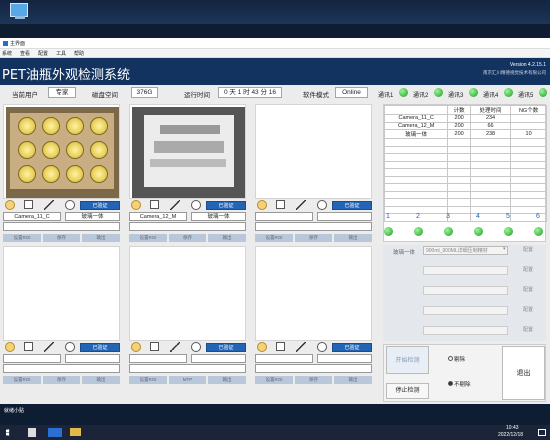 The width and height of the screenshot is (550, 440). What do you see at coordinates (79, 53) in the screenshot?
I see `menu-help: 帮助` at bounding box center [79, 53].